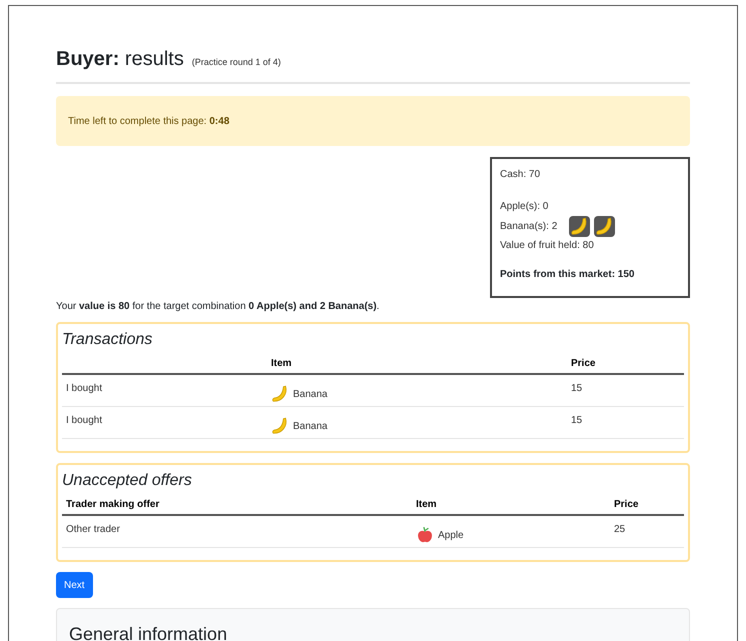  I want to click on next-button: Next, so click(74, 585).